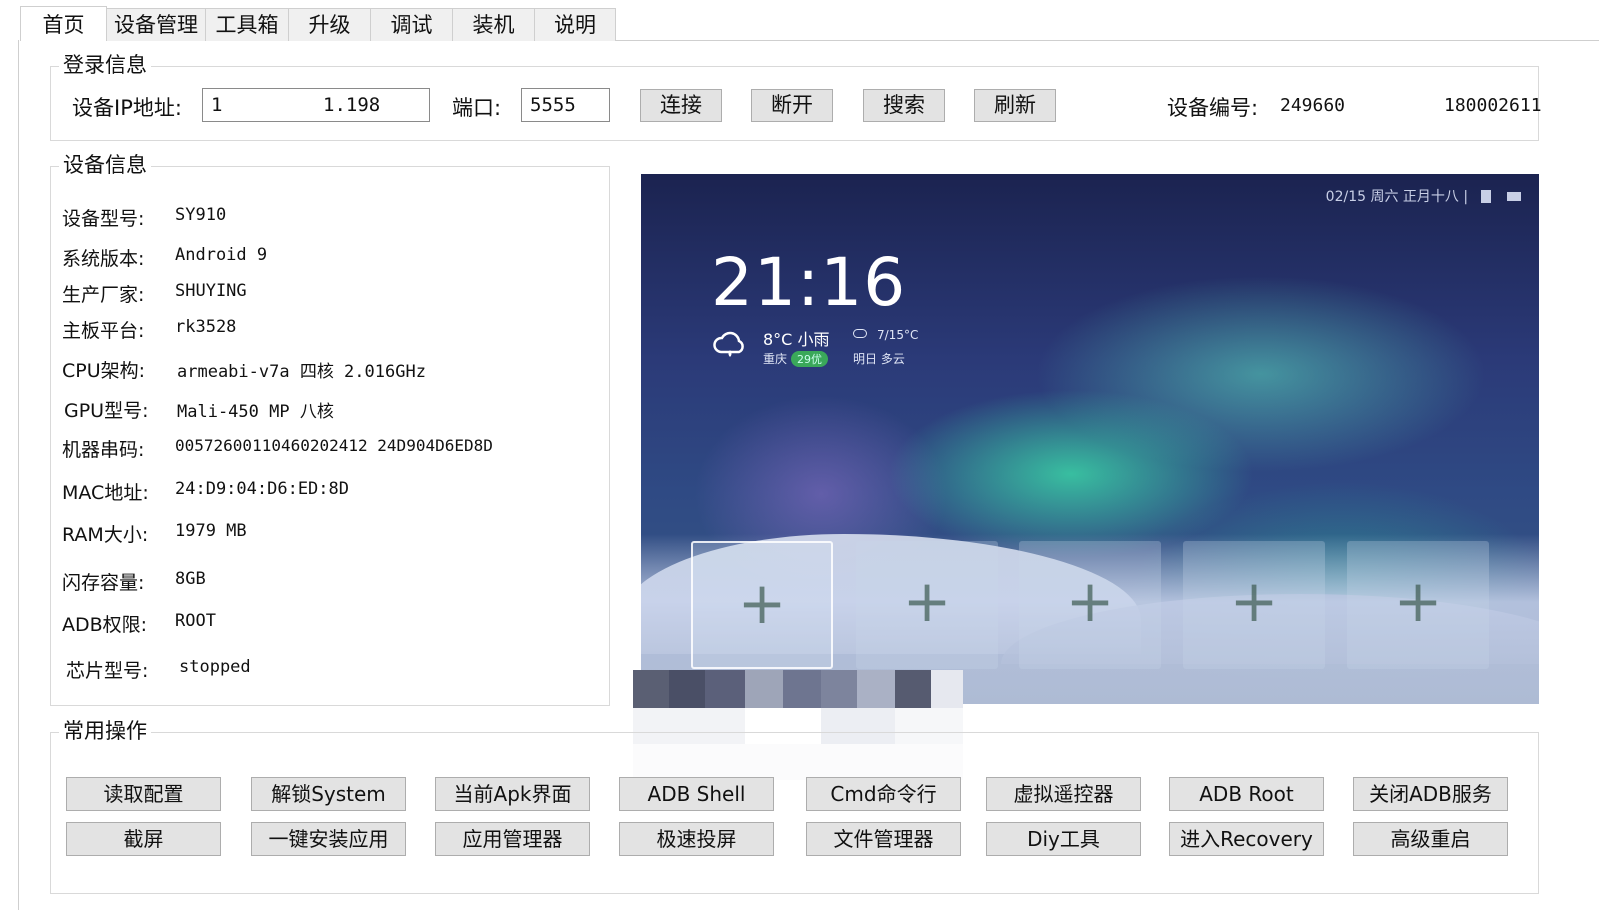 Image resolution: width=1599 pixels, height=923 pixels. I want to click on adb-root-button: ADB Root, so click(1246, 794).